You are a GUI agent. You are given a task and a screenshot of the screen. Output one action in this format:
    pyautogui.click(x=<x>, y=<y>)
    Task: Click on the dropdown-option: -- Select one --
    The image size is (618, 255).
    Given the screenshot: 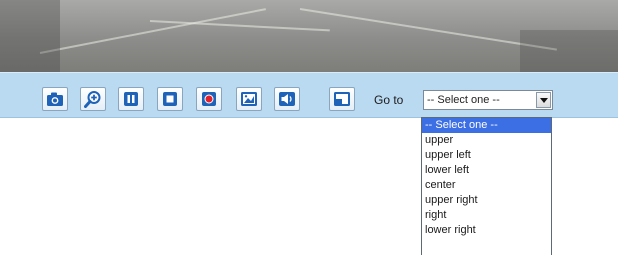 What is the action you would take?
    pyautogui.click(x=486, y=125)
    